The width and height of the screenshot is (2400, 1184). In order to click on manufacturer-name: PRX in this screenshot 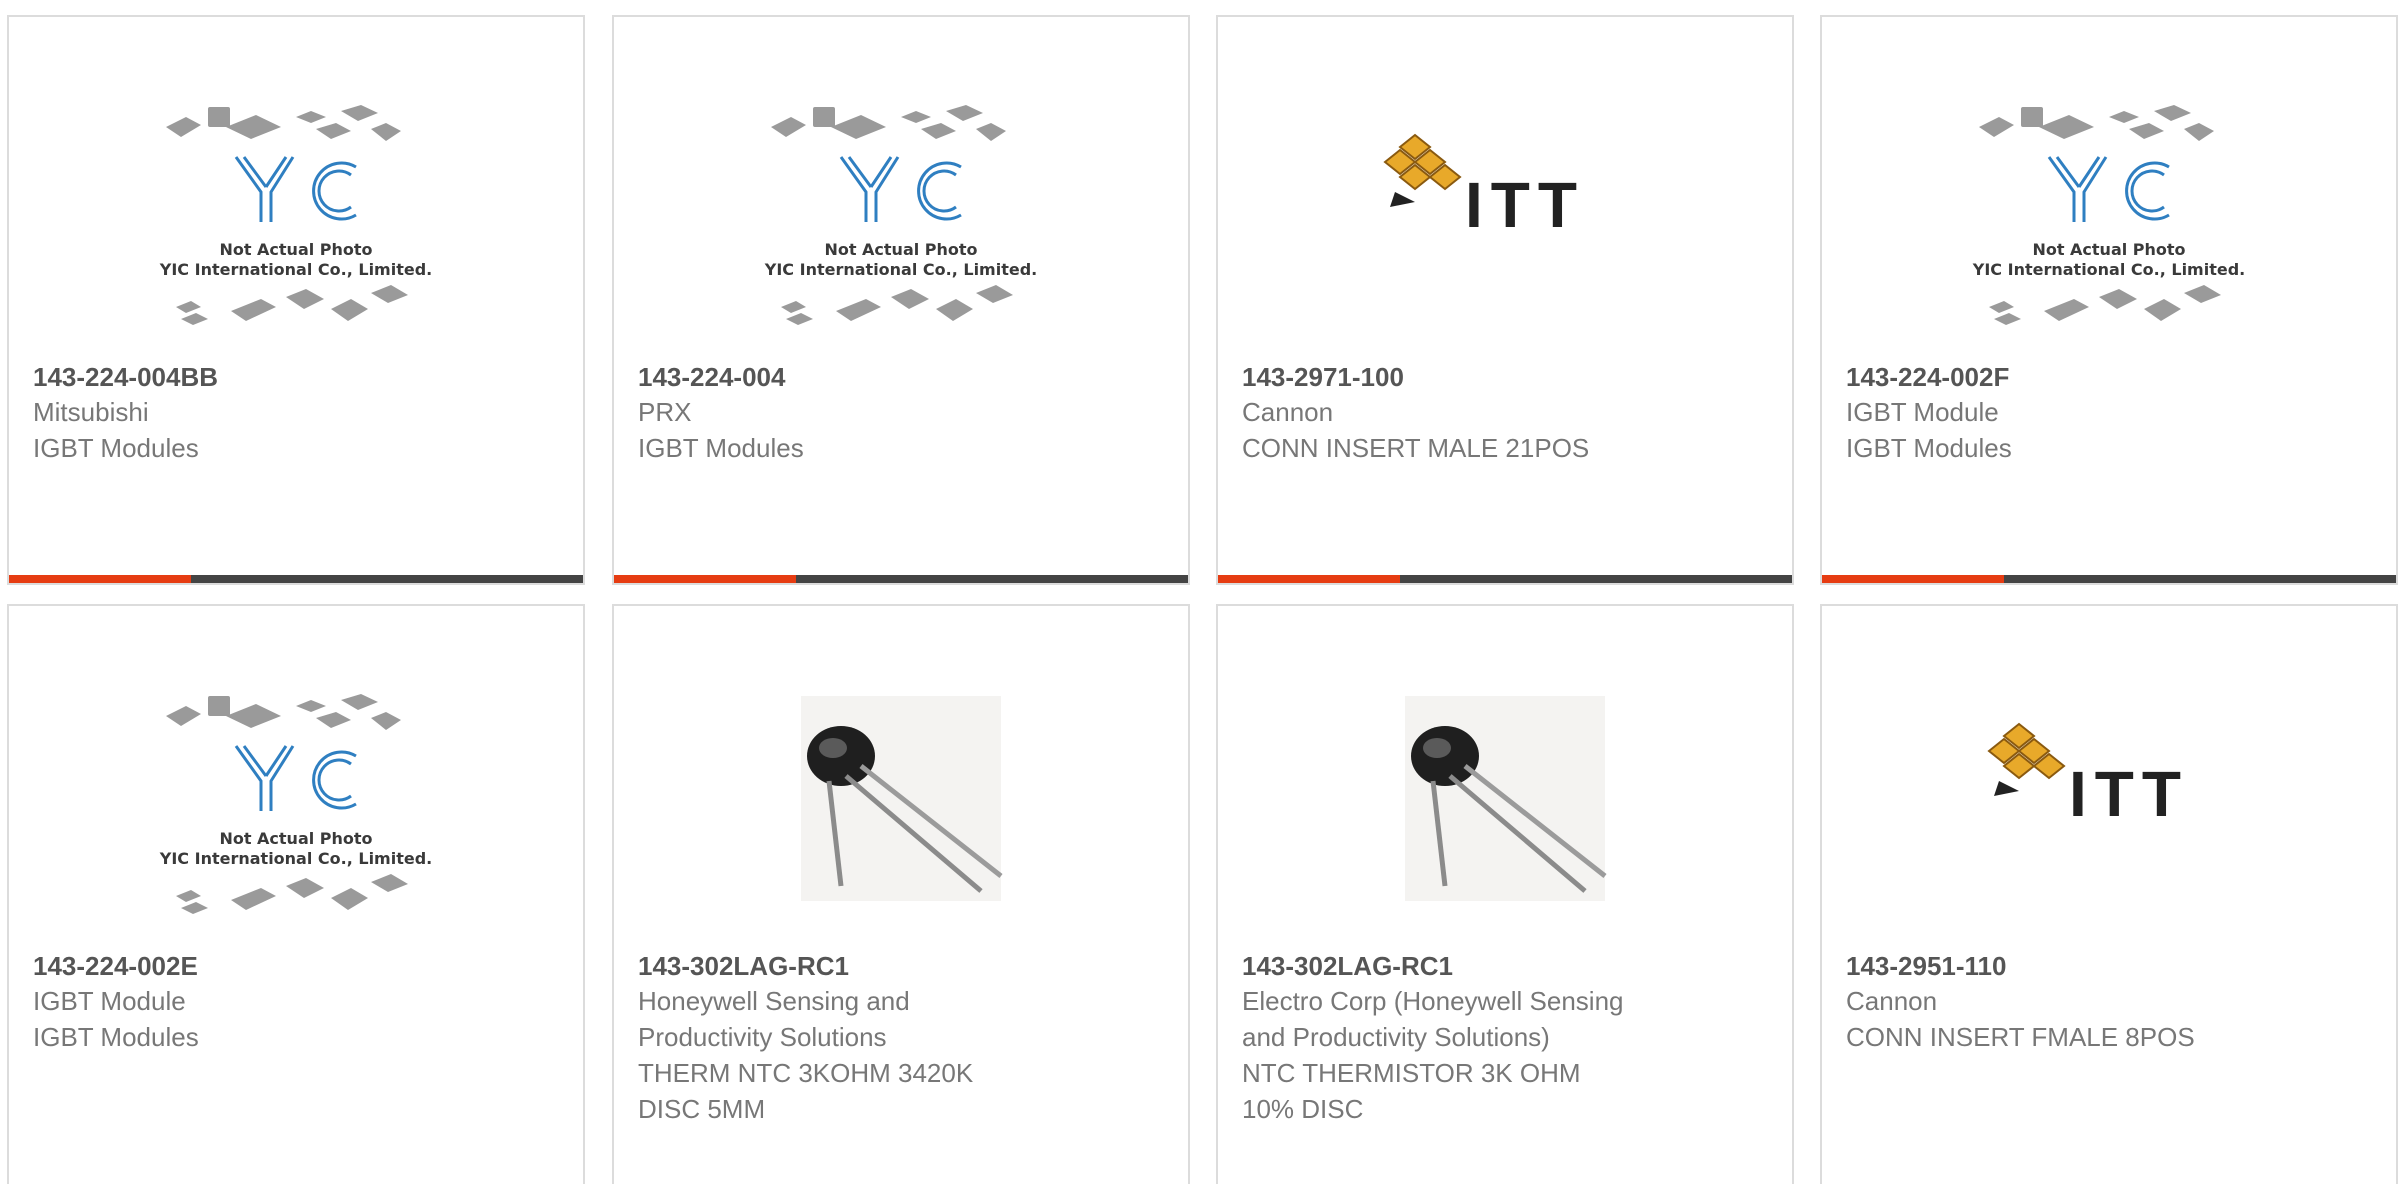, I will do `click(665, 412)`.